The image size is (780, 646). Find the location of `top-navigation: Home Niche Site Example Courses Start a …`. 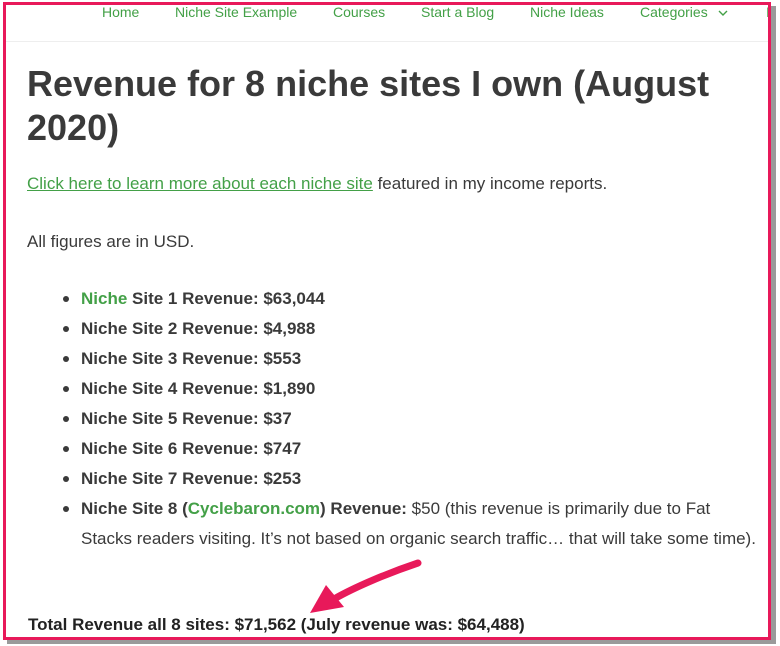

top-navigation: Home Niche Site Example Courses Start a … is located at coordinates (387, 21).